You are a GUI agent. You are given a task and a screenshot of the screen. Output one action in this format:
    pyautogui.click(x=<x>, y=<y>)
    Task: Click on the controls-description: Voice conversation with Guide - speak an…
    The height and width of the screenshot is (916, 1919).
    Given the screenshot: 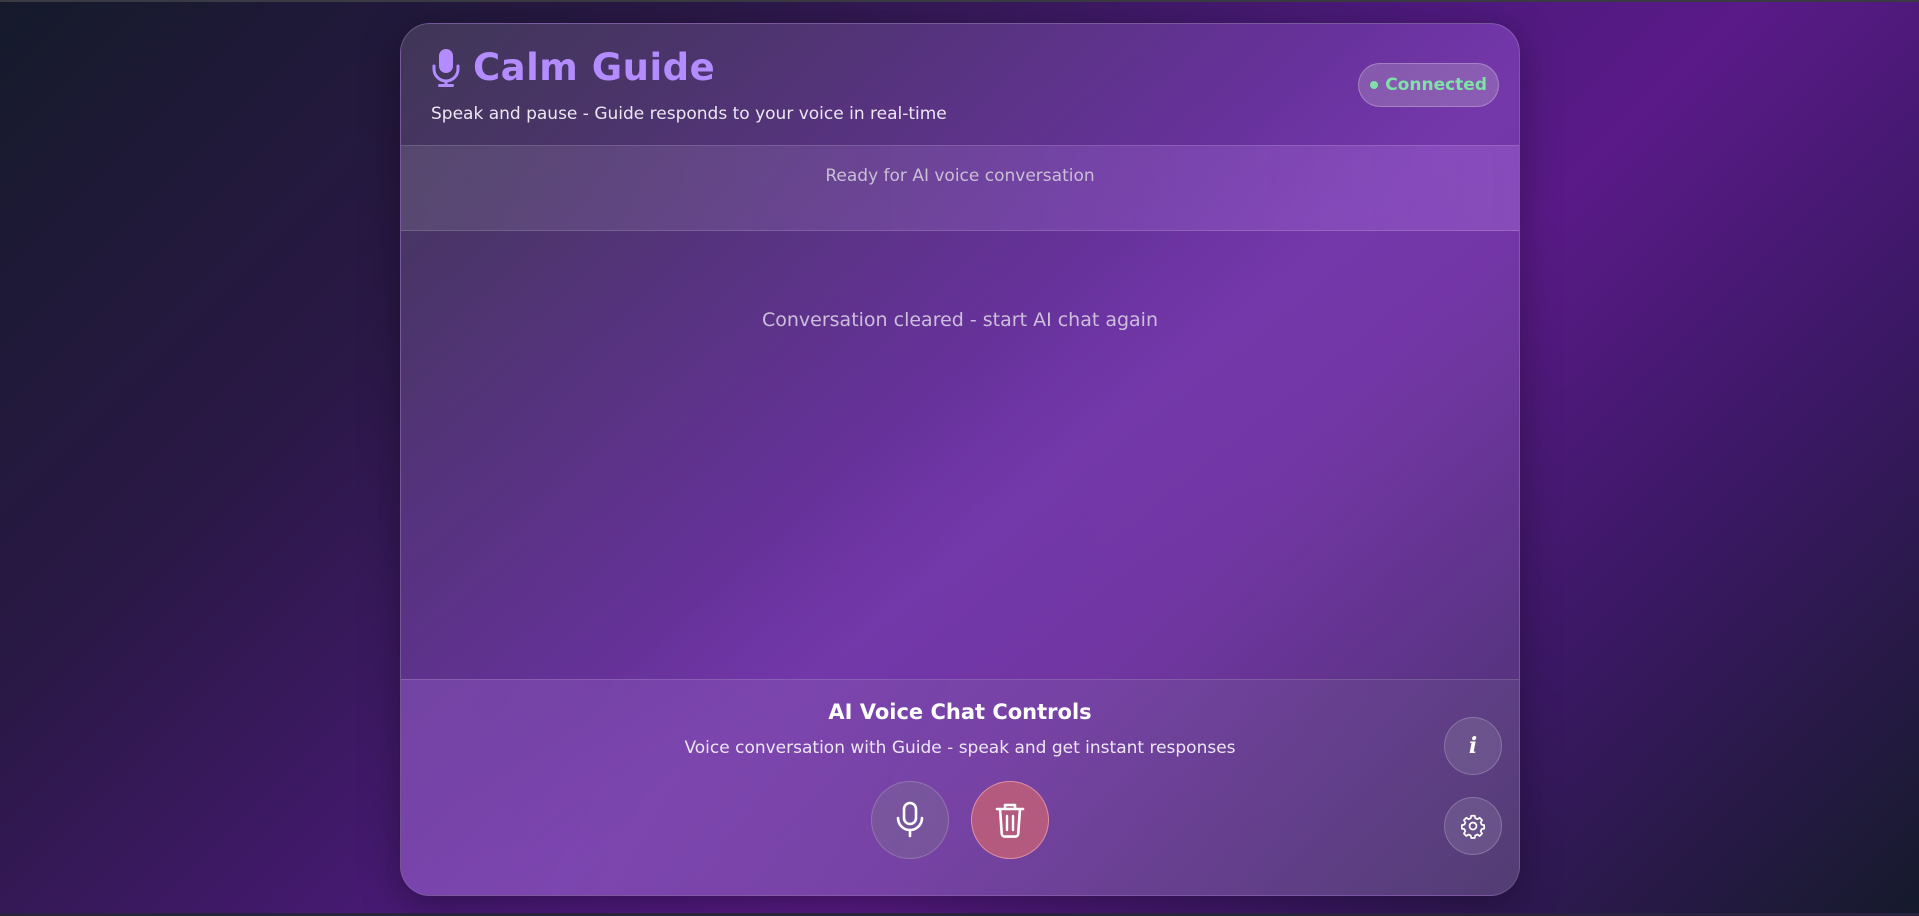 What is the action you would take?
    pyautogui.click(x=960, y=748)
    